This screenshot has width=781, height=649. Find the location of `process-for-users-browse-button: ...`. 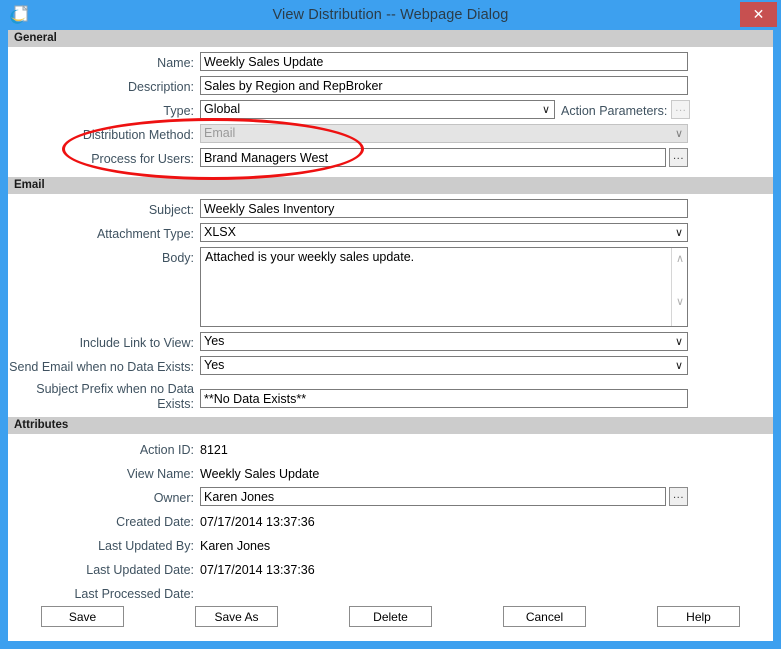

process-for-users-browse-button: ... is located at coordinates (678, 157).